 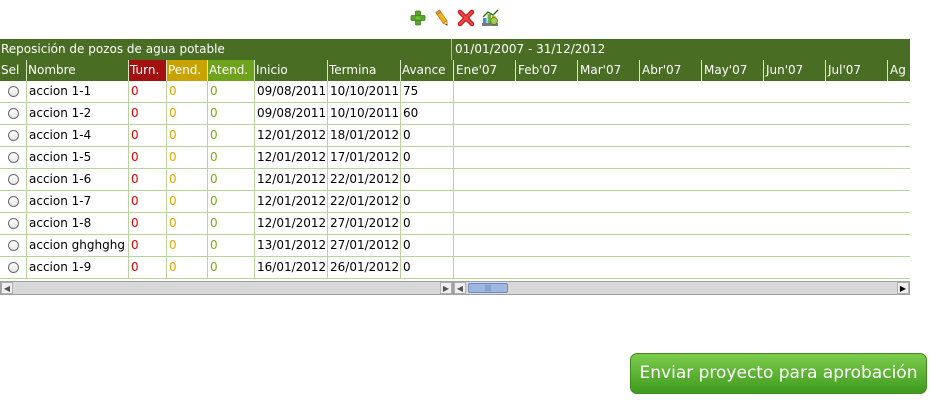 I want to click on end-date: 22/01/2012, so click(x=364, y=179).